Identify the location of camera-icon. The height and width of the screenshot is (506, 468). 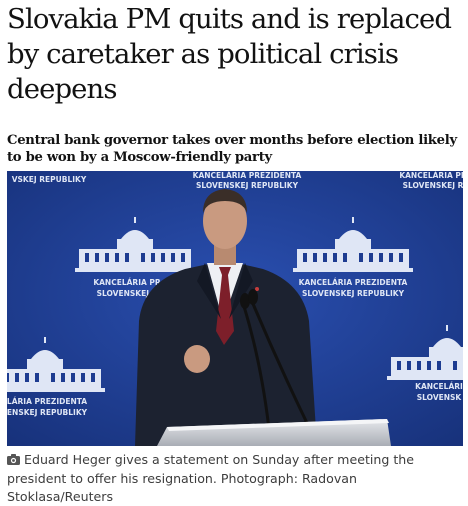
(13, 461).